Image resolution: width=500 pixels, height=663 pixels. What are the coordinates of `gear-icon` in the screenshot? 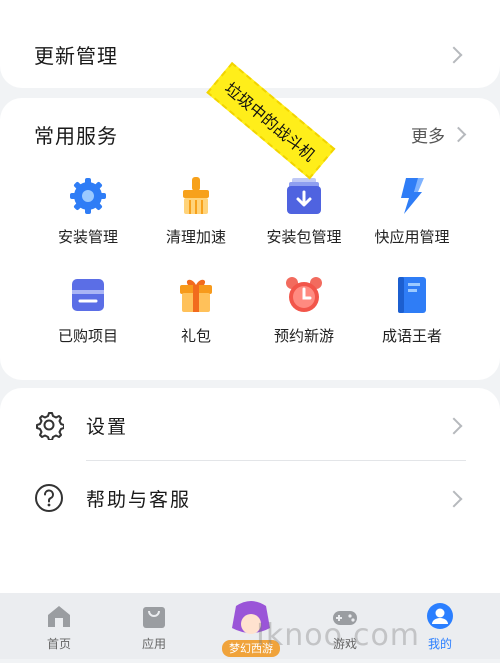 It's located at (49, 425).